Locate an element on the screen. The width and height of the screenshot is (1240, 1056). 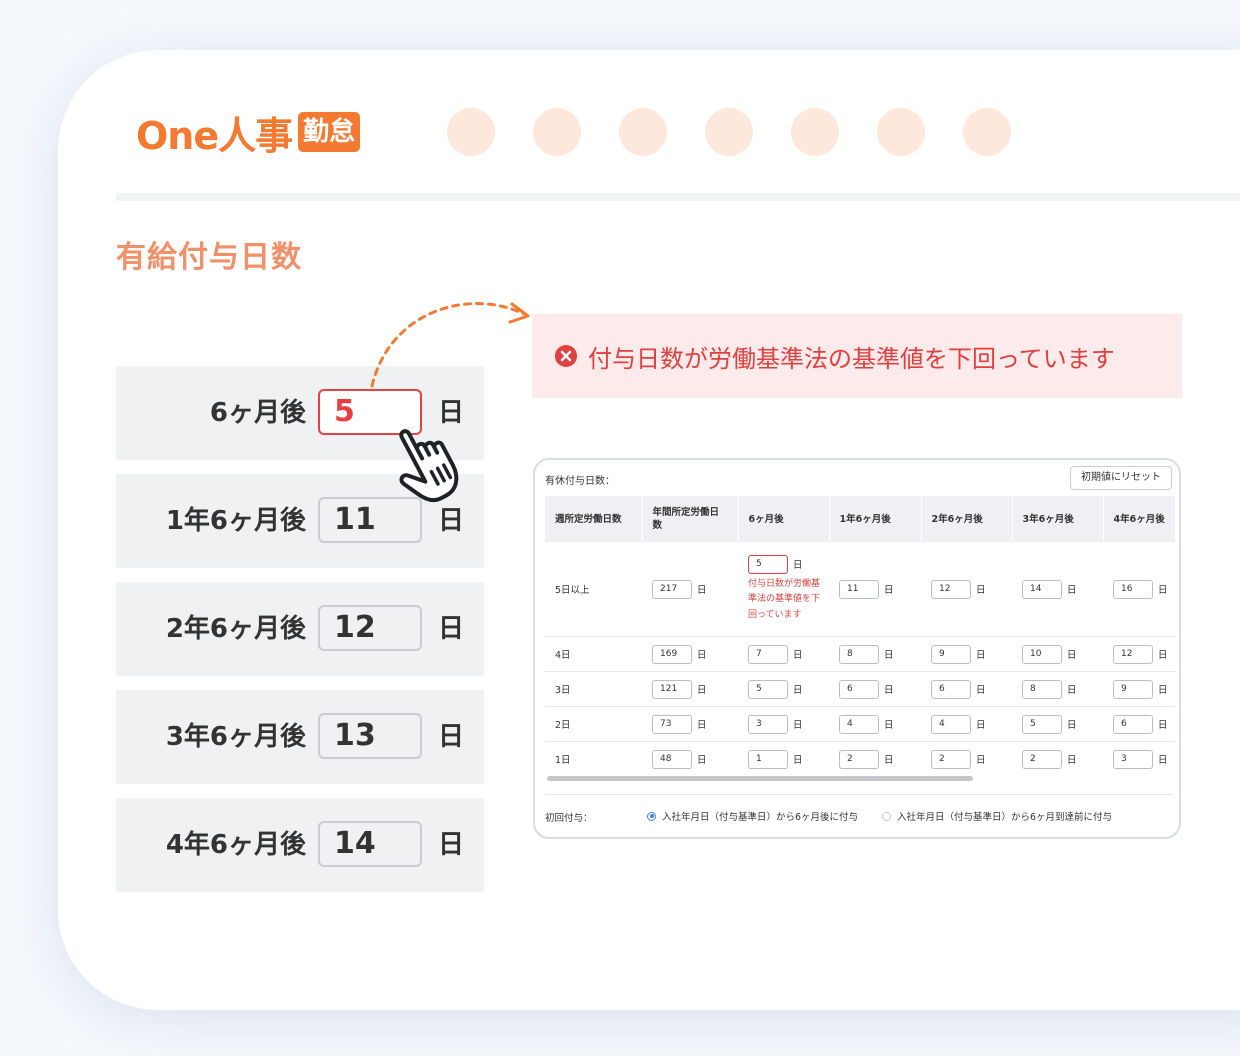
weekly-days-cell: 5日以上 is located at coordinates (593, 589).